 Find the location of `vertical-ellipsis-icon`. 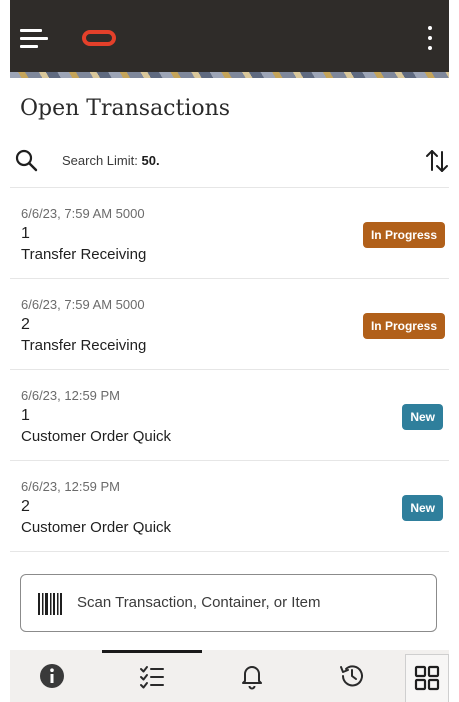

vertical-ellipsis-icon is located at coordinates (430, 39).